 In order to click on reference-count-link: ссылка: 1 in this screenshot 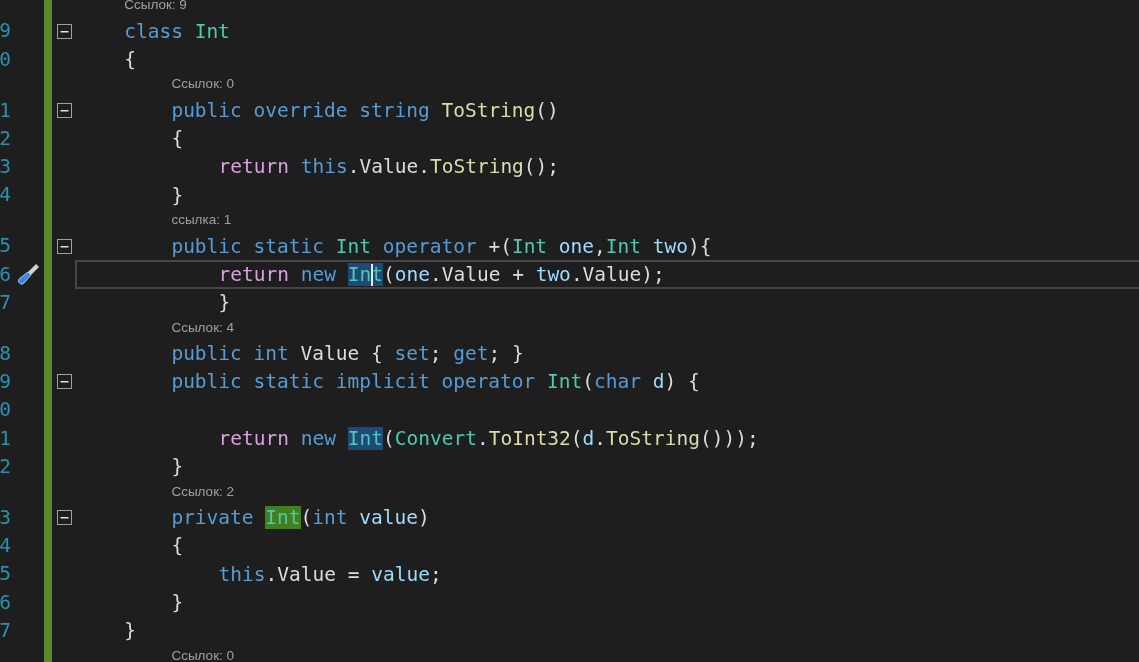, I will do `click(201, 220)`.